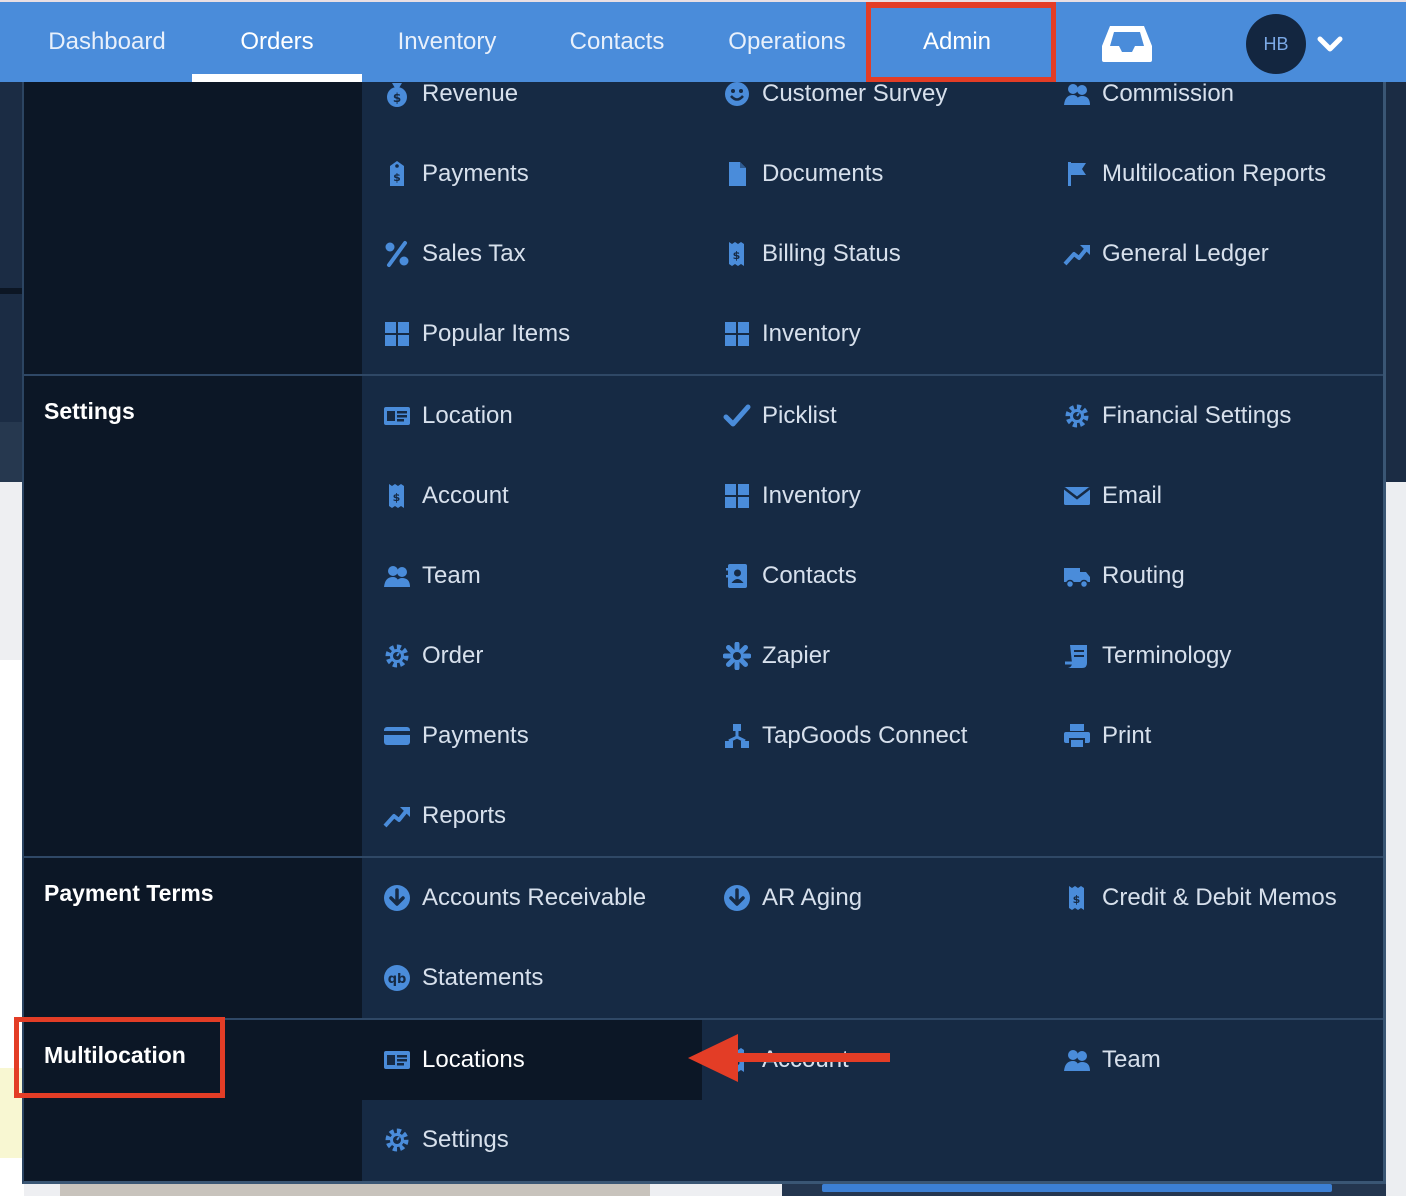  I want to click on menu-item-label: Order, so click(453, 655).